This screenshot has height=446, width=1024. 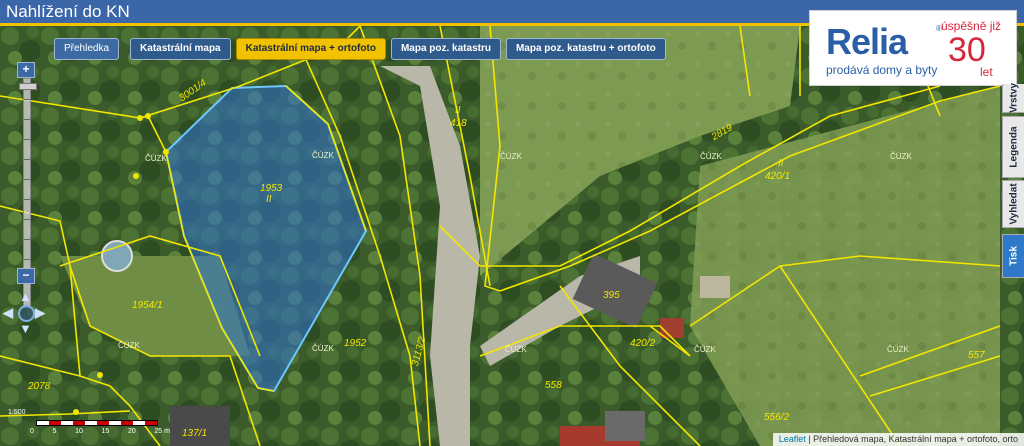 What do you see at coordinates (32, 431) in the screenshot?
I see `scale-tick: 0` at bounding box center [32, 431].